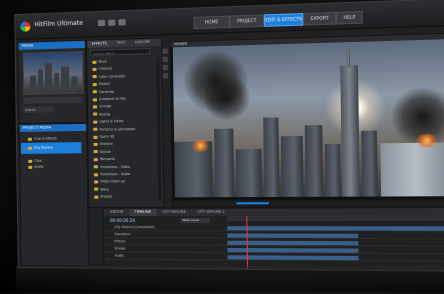 This screenshot has height=294, width=444. I want to click on tab-text: TEXT, so click(120, 43).